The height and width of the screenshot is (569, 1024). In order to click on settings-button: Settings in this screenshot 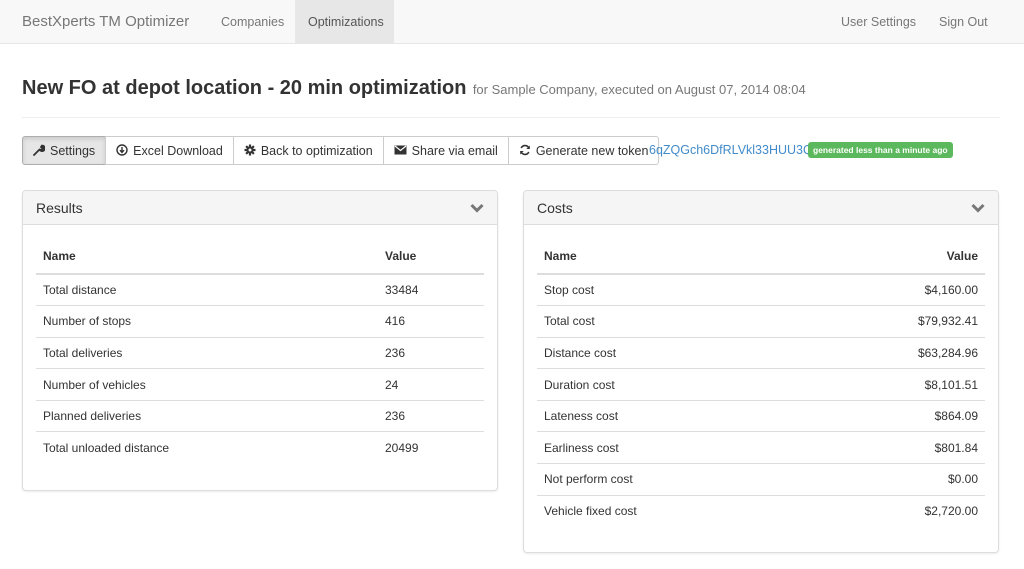, I will do `click(64, 150)`.